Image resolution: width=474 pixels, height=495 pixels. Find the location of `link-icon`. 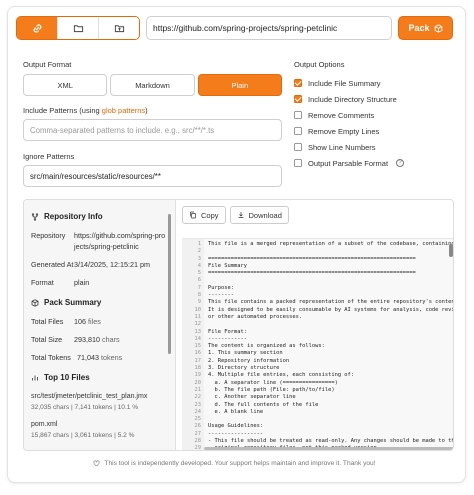

link-icon is located at coordinates (37, 28).